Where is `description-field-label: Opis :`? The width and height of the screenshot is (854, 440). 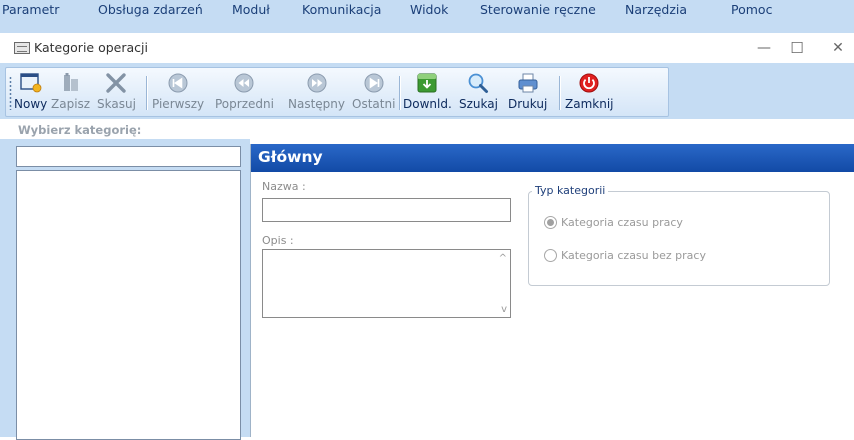
description-field-label: Opis : is located at coordinates (278, 240).